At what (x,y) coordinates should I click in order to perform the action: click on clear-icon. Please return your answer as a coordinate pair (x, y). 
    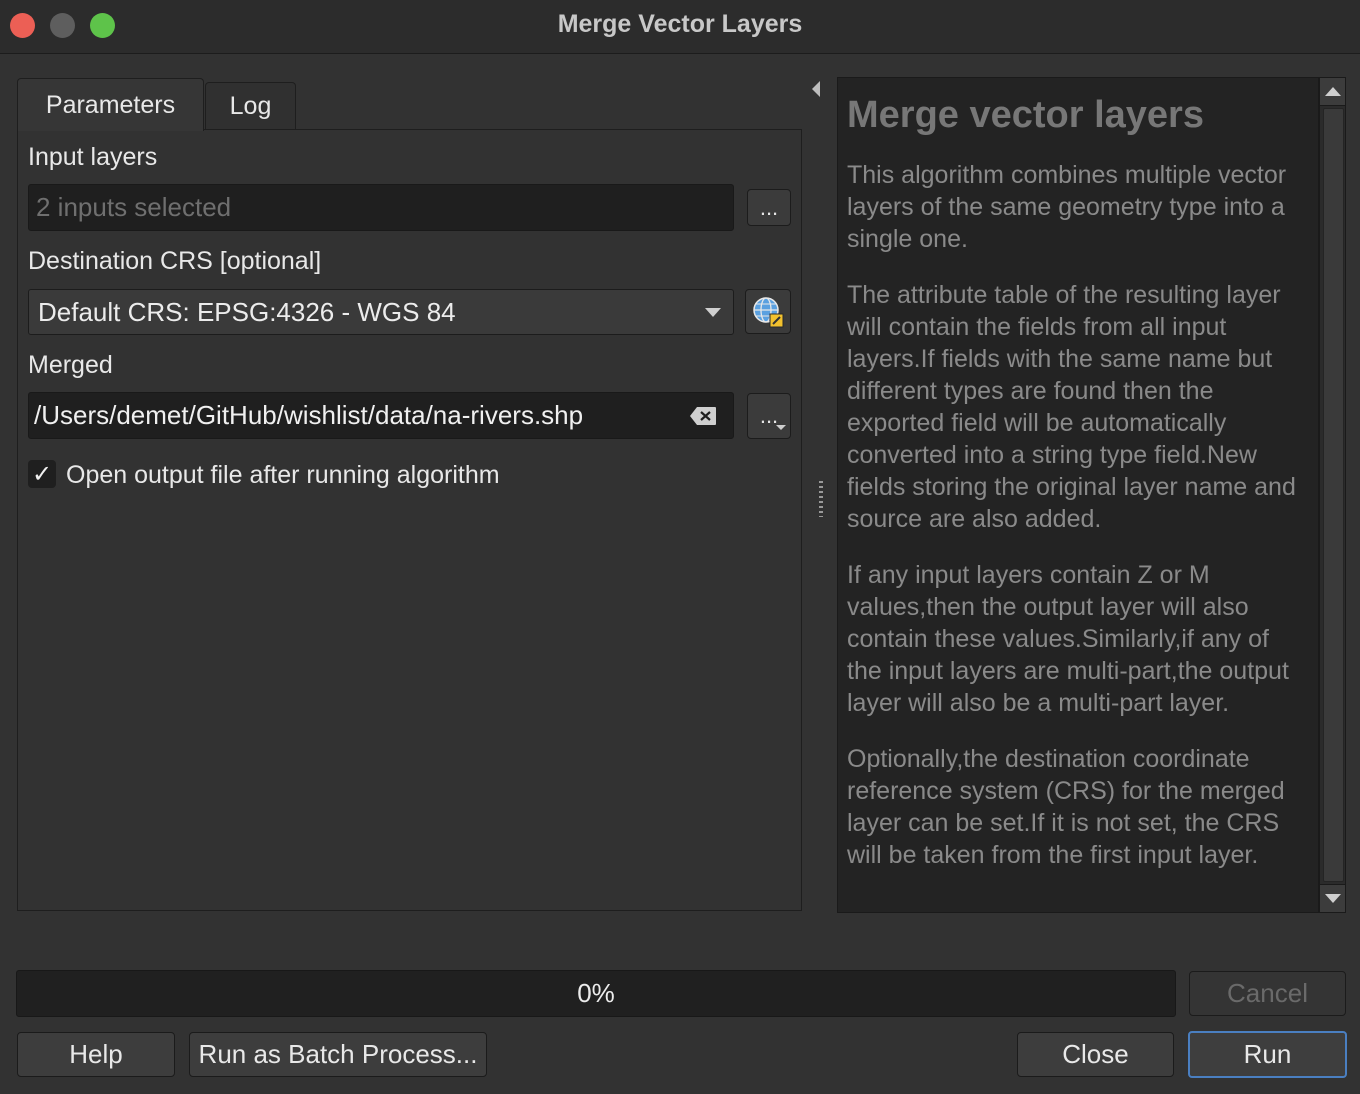
    Looking at the image, I should click on (703, 416).